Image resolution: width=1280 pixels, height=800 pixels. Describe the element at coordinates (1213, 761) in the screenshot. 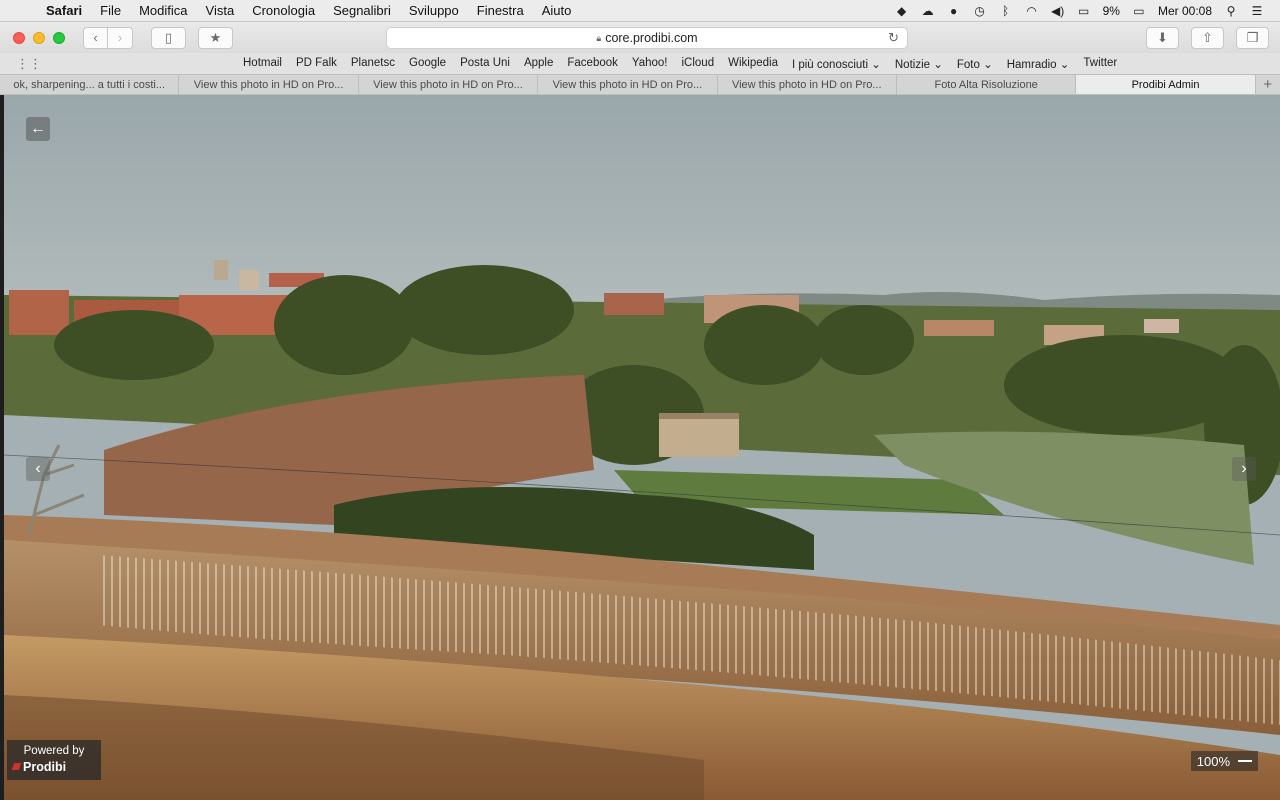

I see `zoom-level: 100%` at that location.